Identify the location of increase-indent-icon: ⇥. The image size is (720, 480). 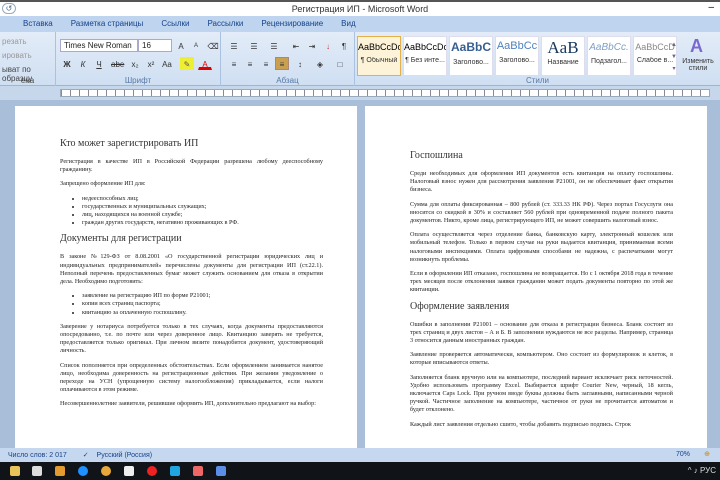
(312, 45).